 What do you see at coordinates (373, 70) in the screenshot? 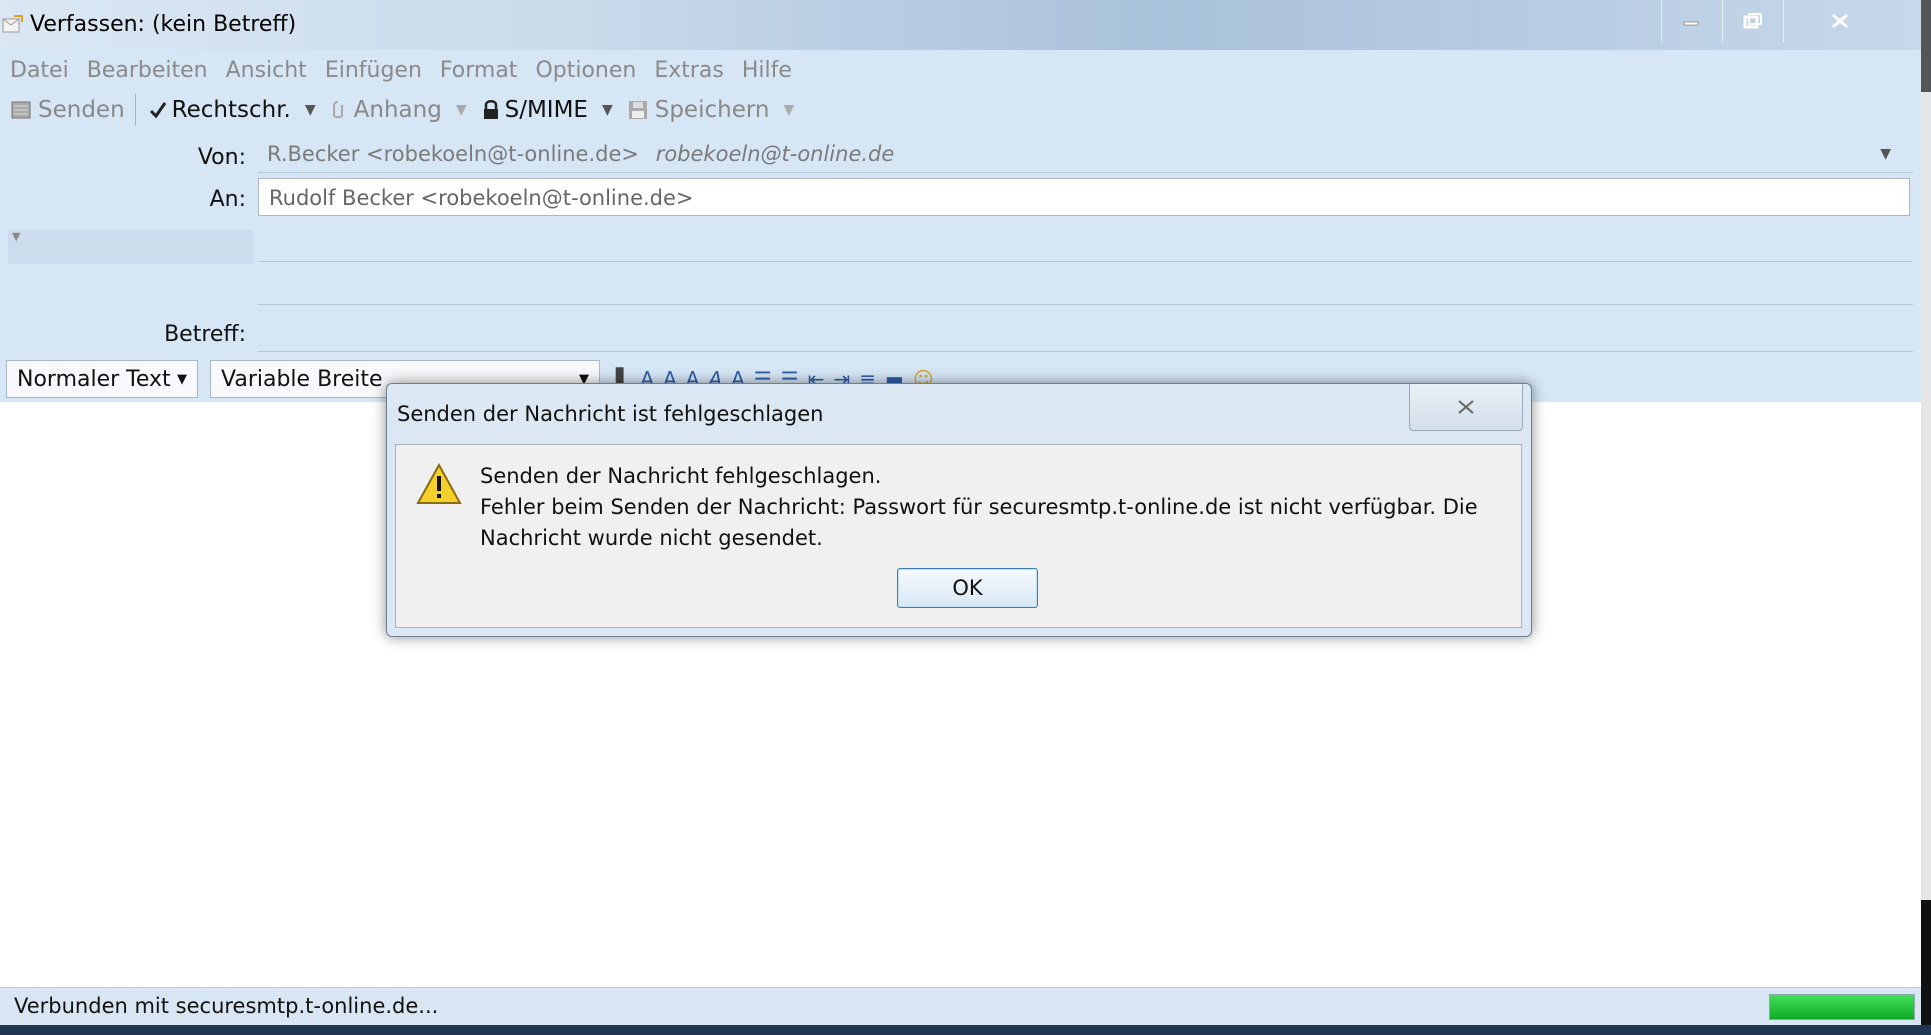
I see `menu-einfuegen: Einfügen` at bounding box center [373, 70].